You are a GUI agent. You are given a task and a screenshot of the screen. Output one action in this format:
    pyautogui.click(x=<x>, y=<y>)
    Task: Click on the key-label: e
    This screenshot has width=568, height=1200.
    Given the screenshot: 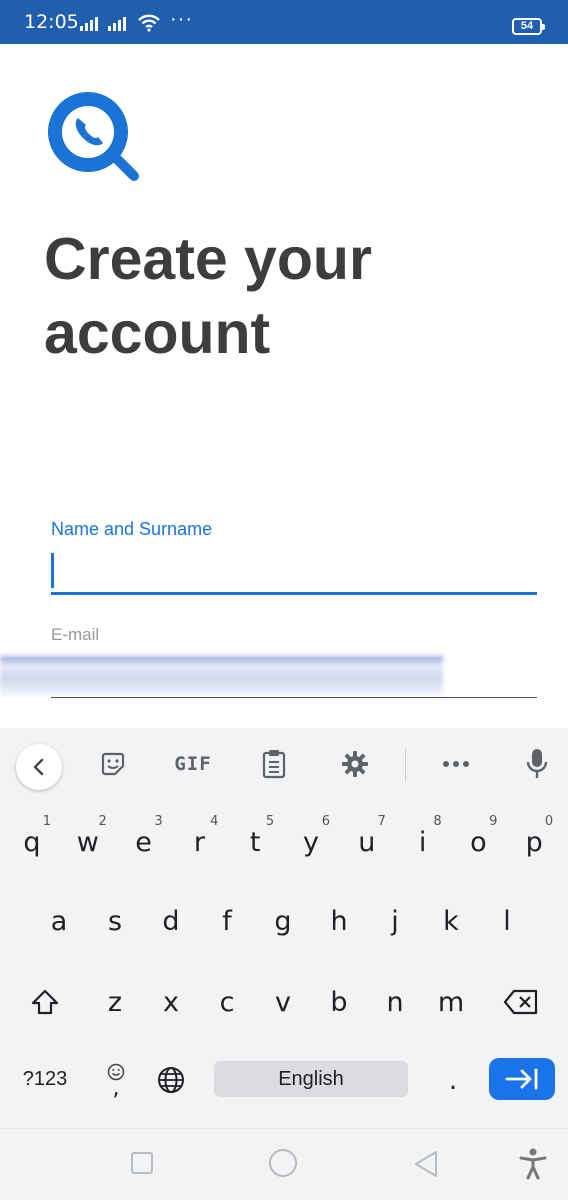 What is the action you would take?
    pyautogui.click(x=143, y=842)
    